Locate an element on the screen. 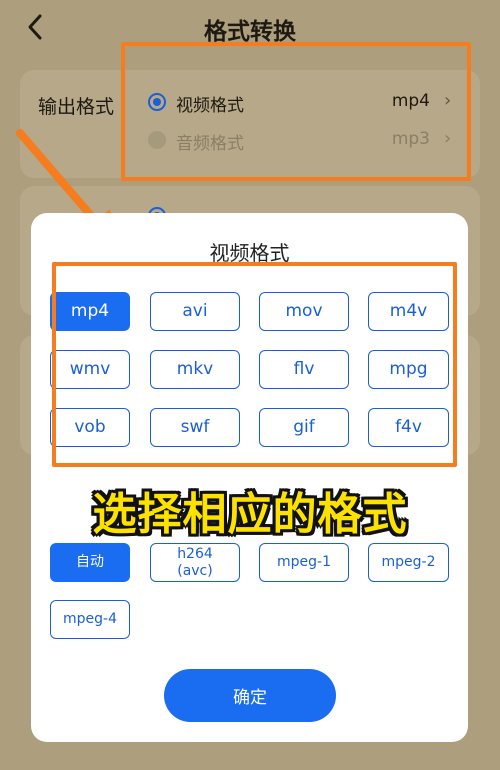  page-title: 格式转换 is located at coordinates (250, 32).